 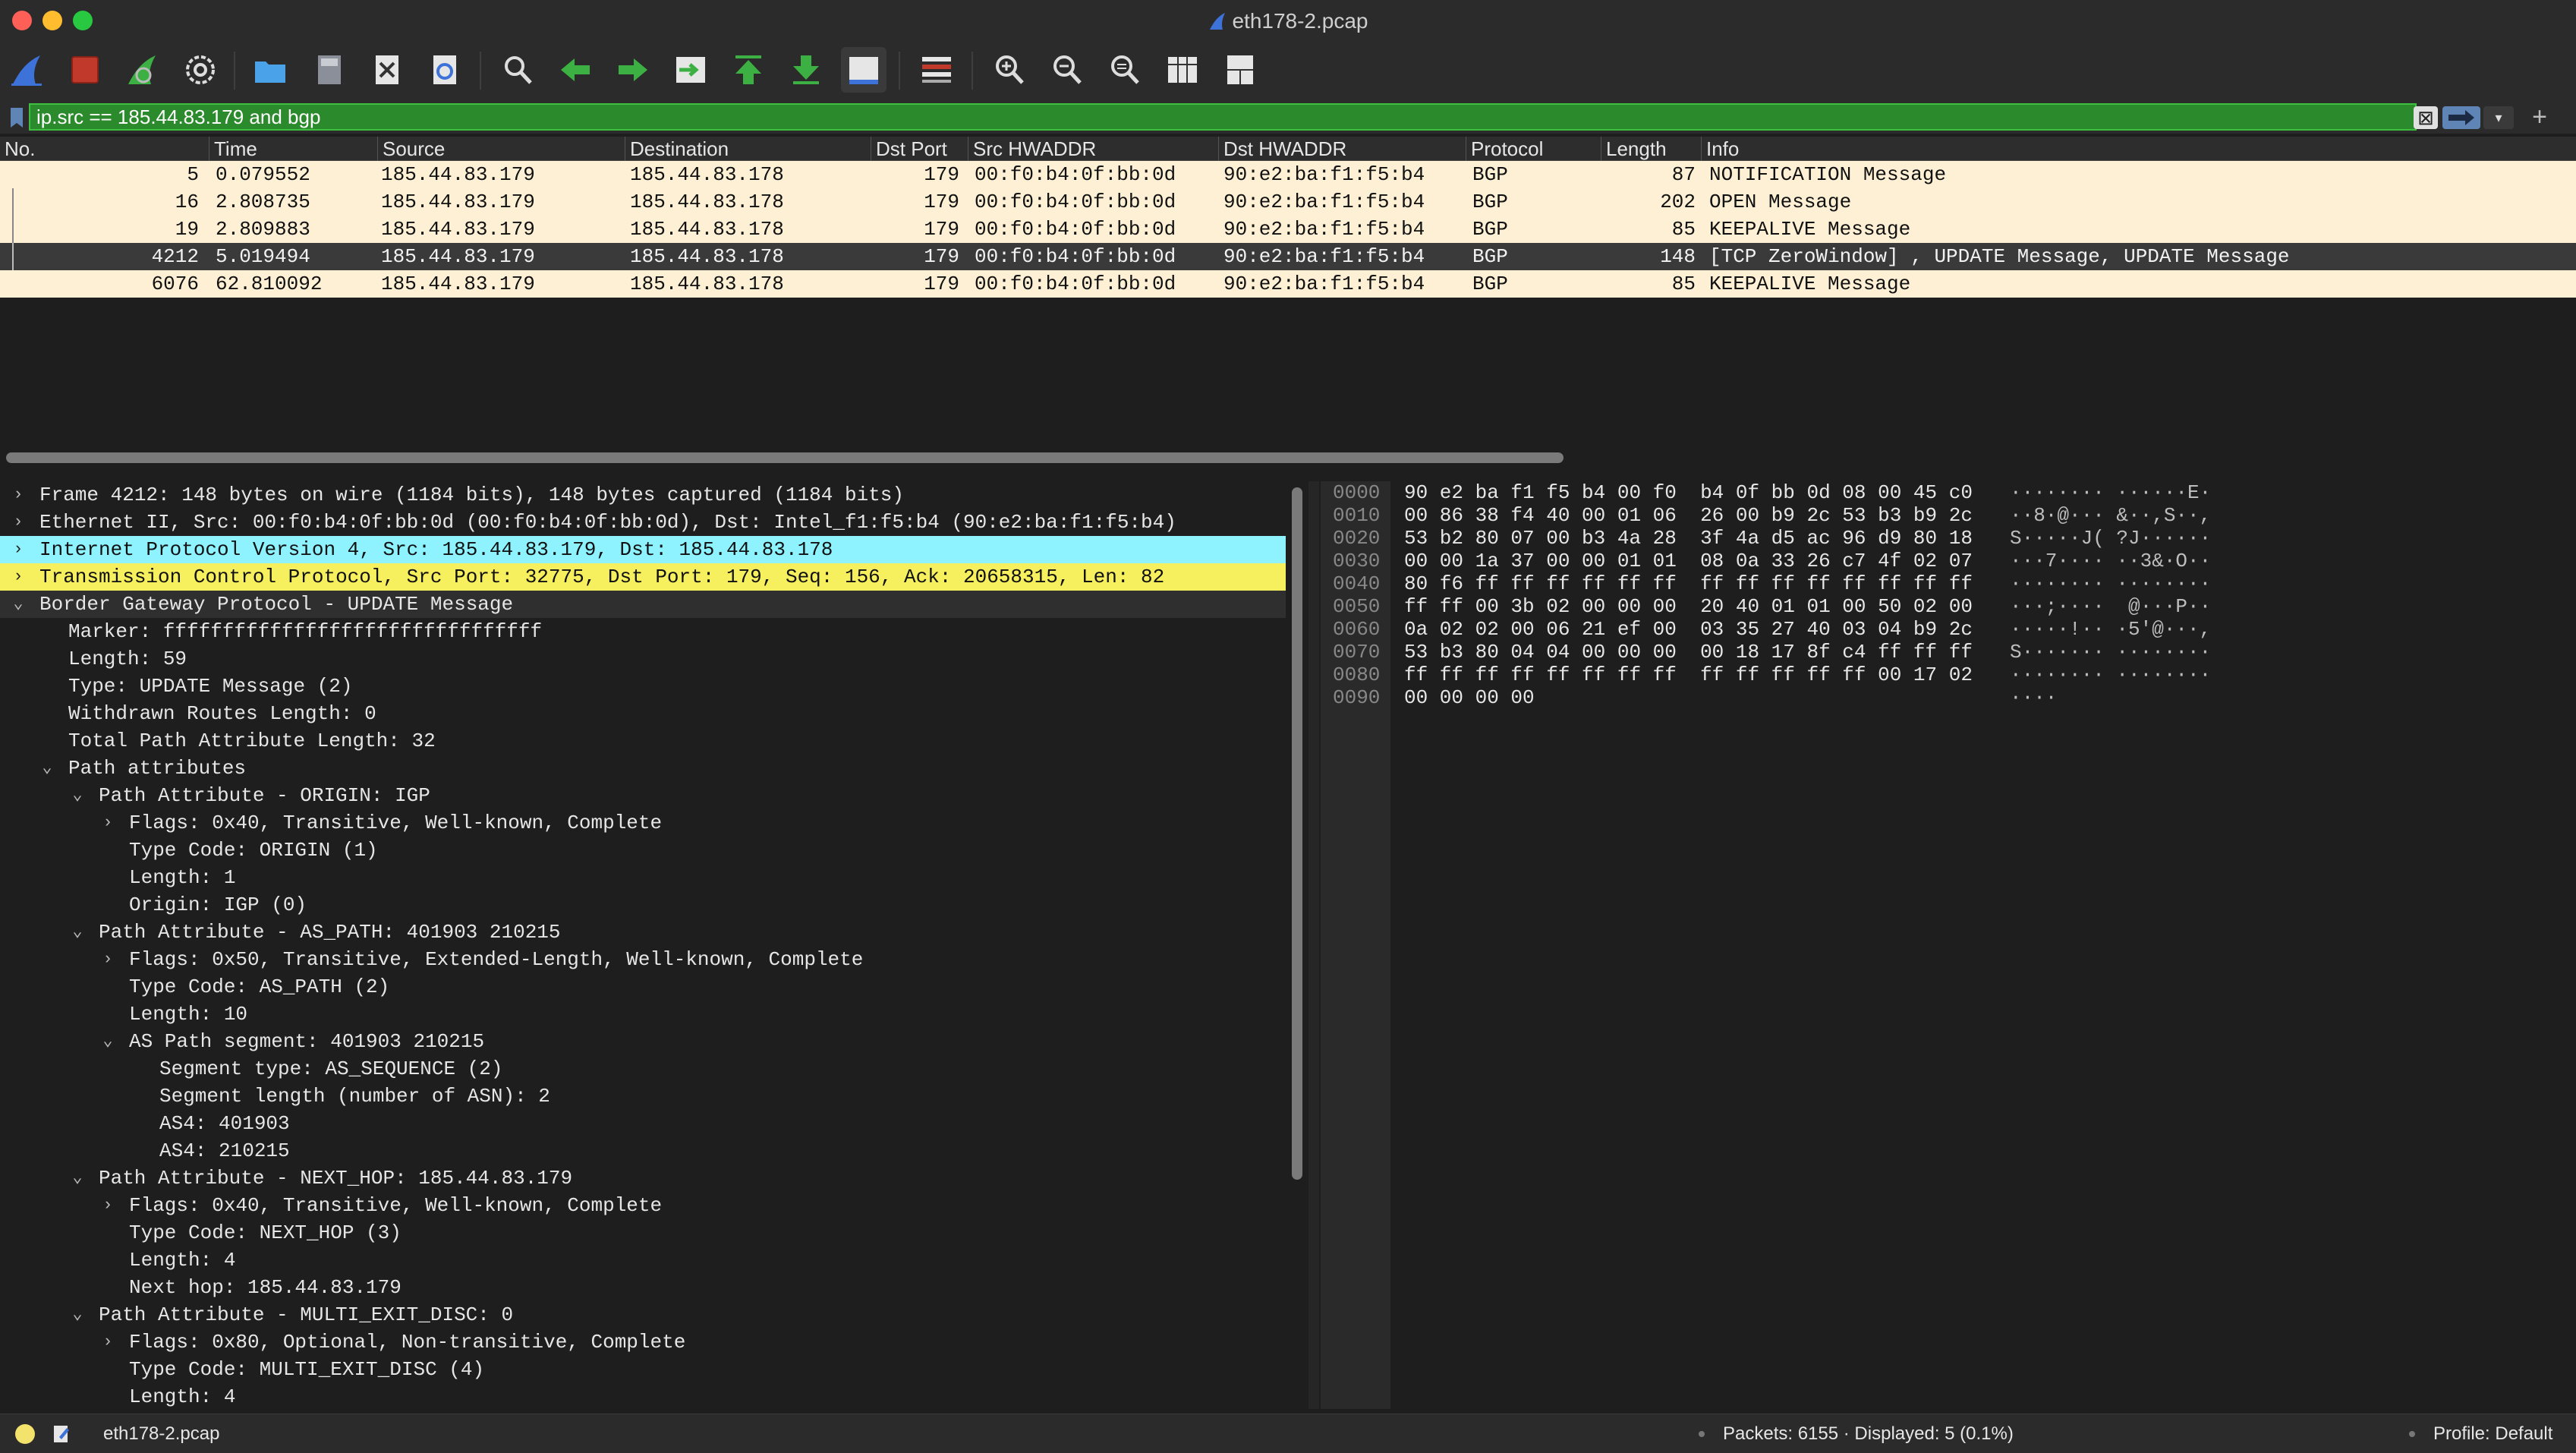 What do you see at coordinates (387, 70) in the screenshot?
I see `close-file-icon` at bounding box center [387, 70].